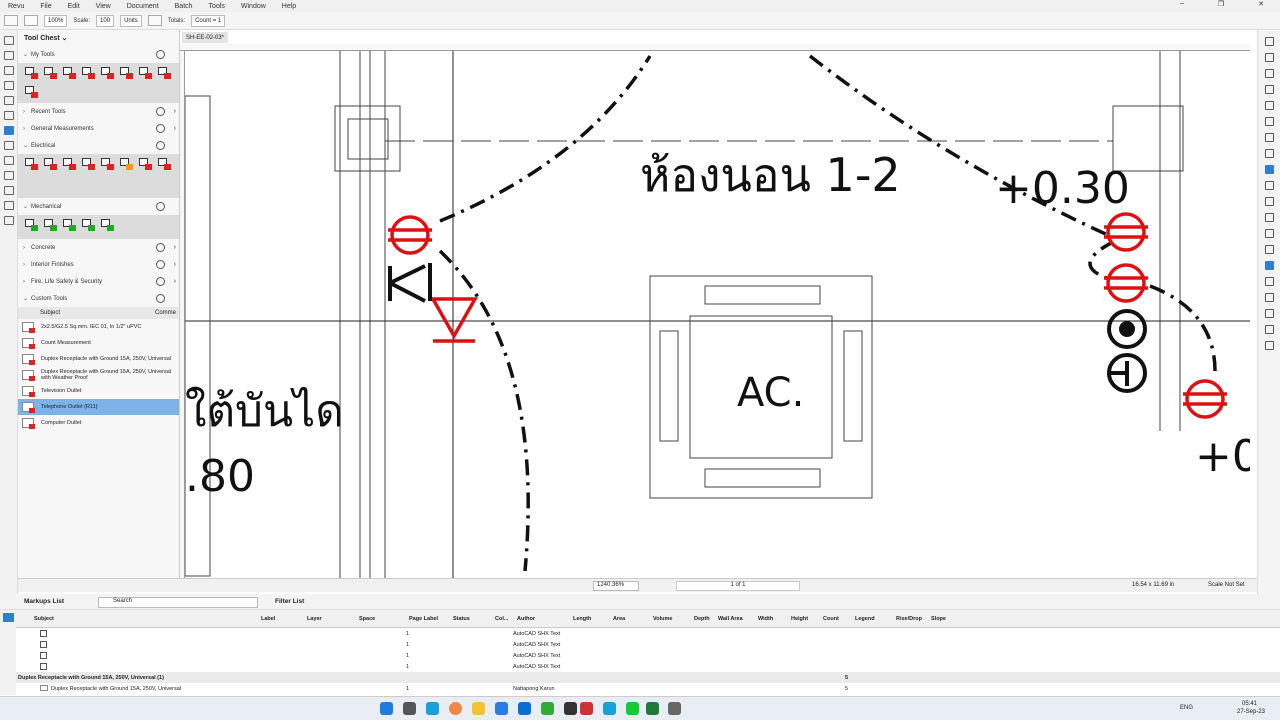 Image resolution: width=1280 pixels, height=720 pixels. I want to click on section-electrical: ⌄ Electrical, so click(98, 145).